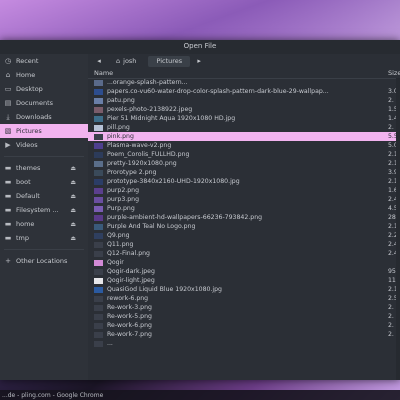  Describe the element at coordinates (244, 127) in the screenshot. I see `file-row: pill.png 2.` at that location.